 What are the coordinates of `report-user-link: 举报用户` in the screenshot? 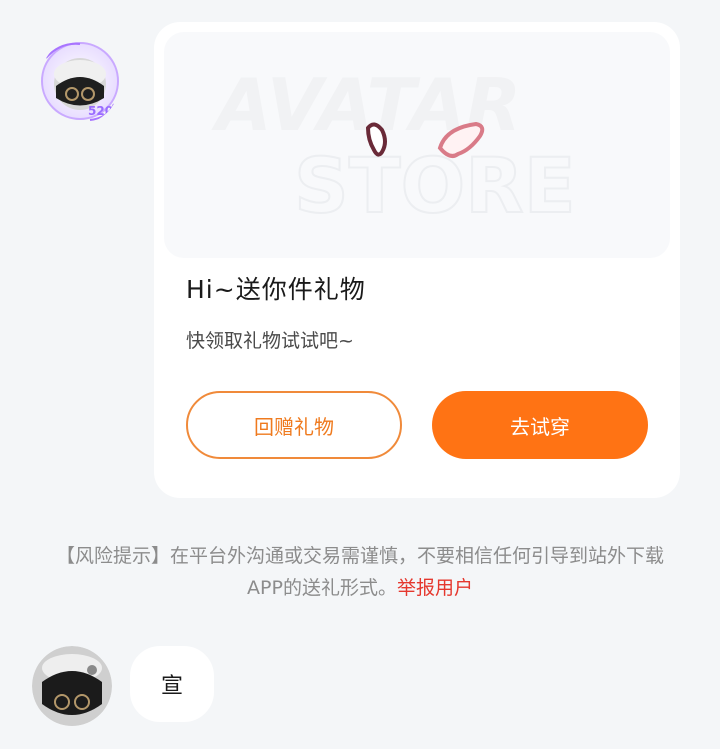 It's located at (435, 588).